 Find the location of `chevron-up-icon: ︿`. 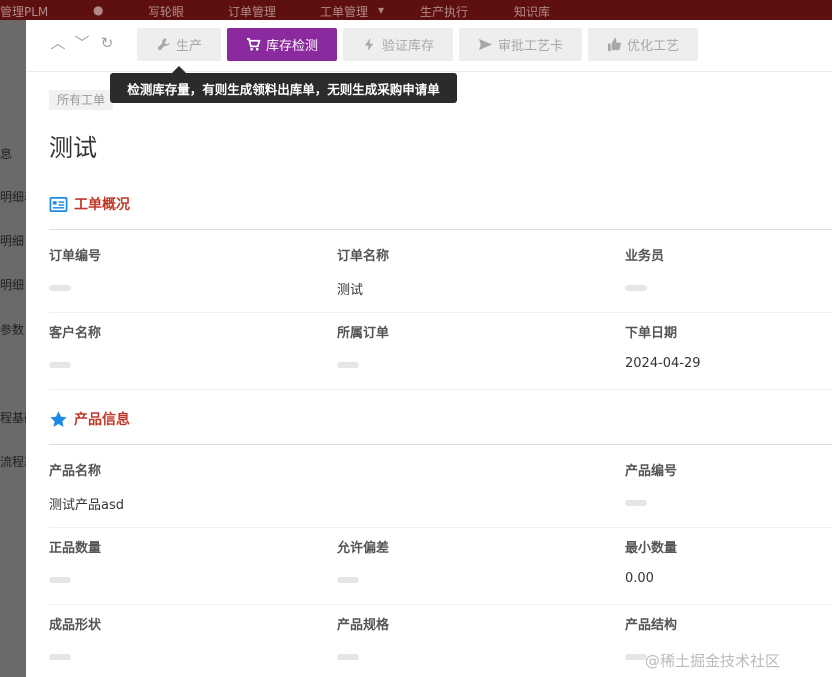

chevron-up-icon: ︿ is located at coordinates (58, 43).